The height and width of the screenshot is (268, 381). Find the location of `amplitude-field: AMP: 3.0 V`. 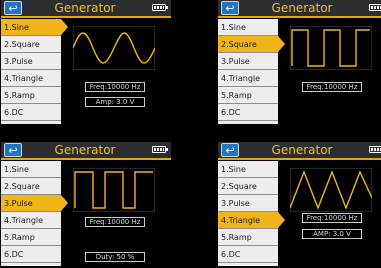

amplitude-field: AMP: 3.0 V is located at coordinates (332, 234).